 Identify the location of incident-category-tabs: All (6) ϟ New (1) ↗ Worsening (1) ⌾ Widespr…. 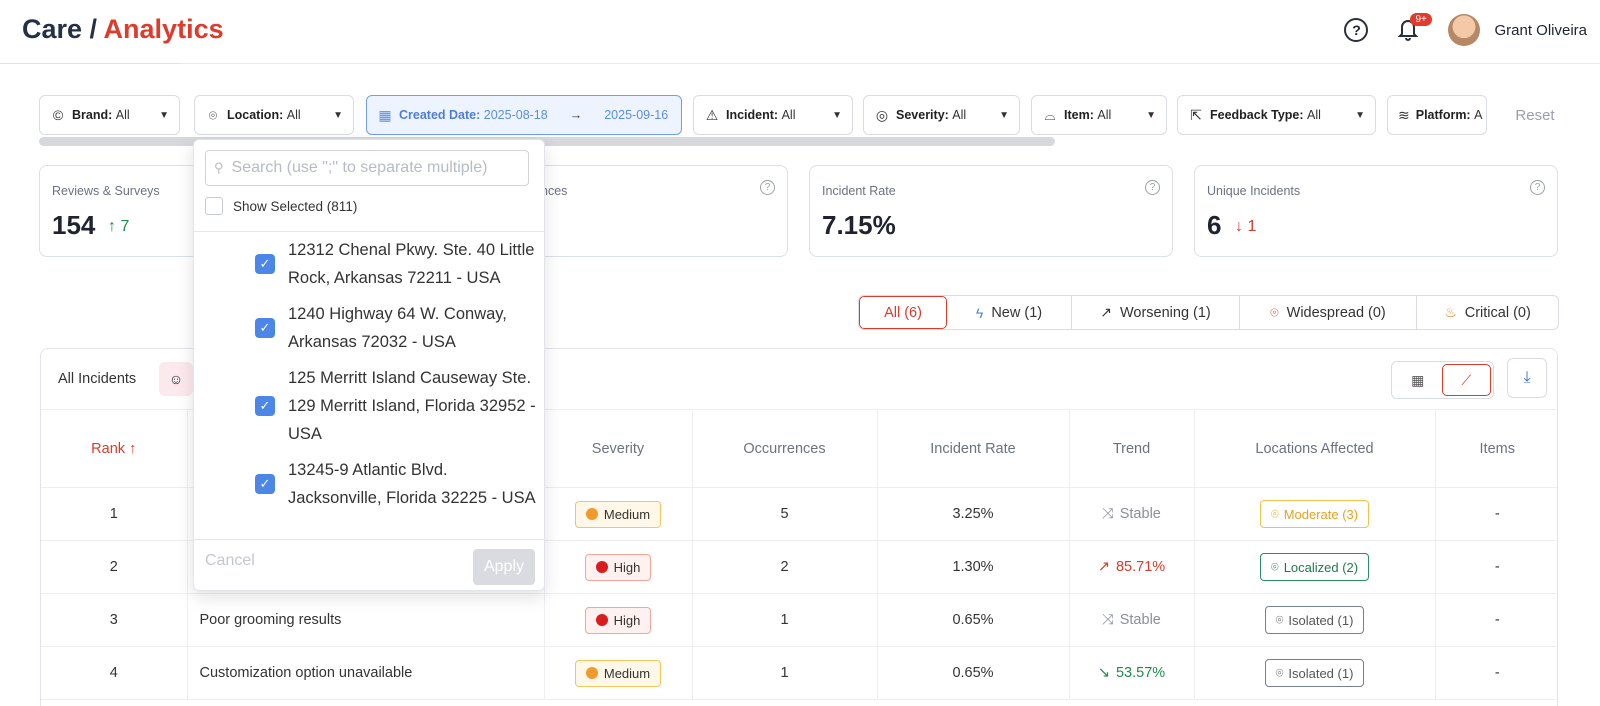
(1208, 312).